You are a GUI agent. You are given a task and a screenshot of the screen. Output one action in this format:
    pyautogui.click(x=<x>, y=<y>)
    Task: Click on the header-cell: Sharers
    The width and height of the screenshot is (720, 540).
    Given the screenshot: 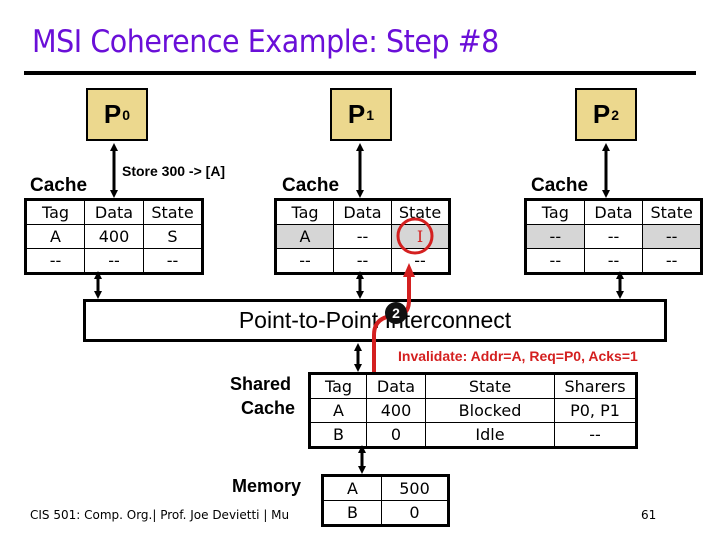 What is the action you would take?
    pyautogui.click(x=595, y=386)
    